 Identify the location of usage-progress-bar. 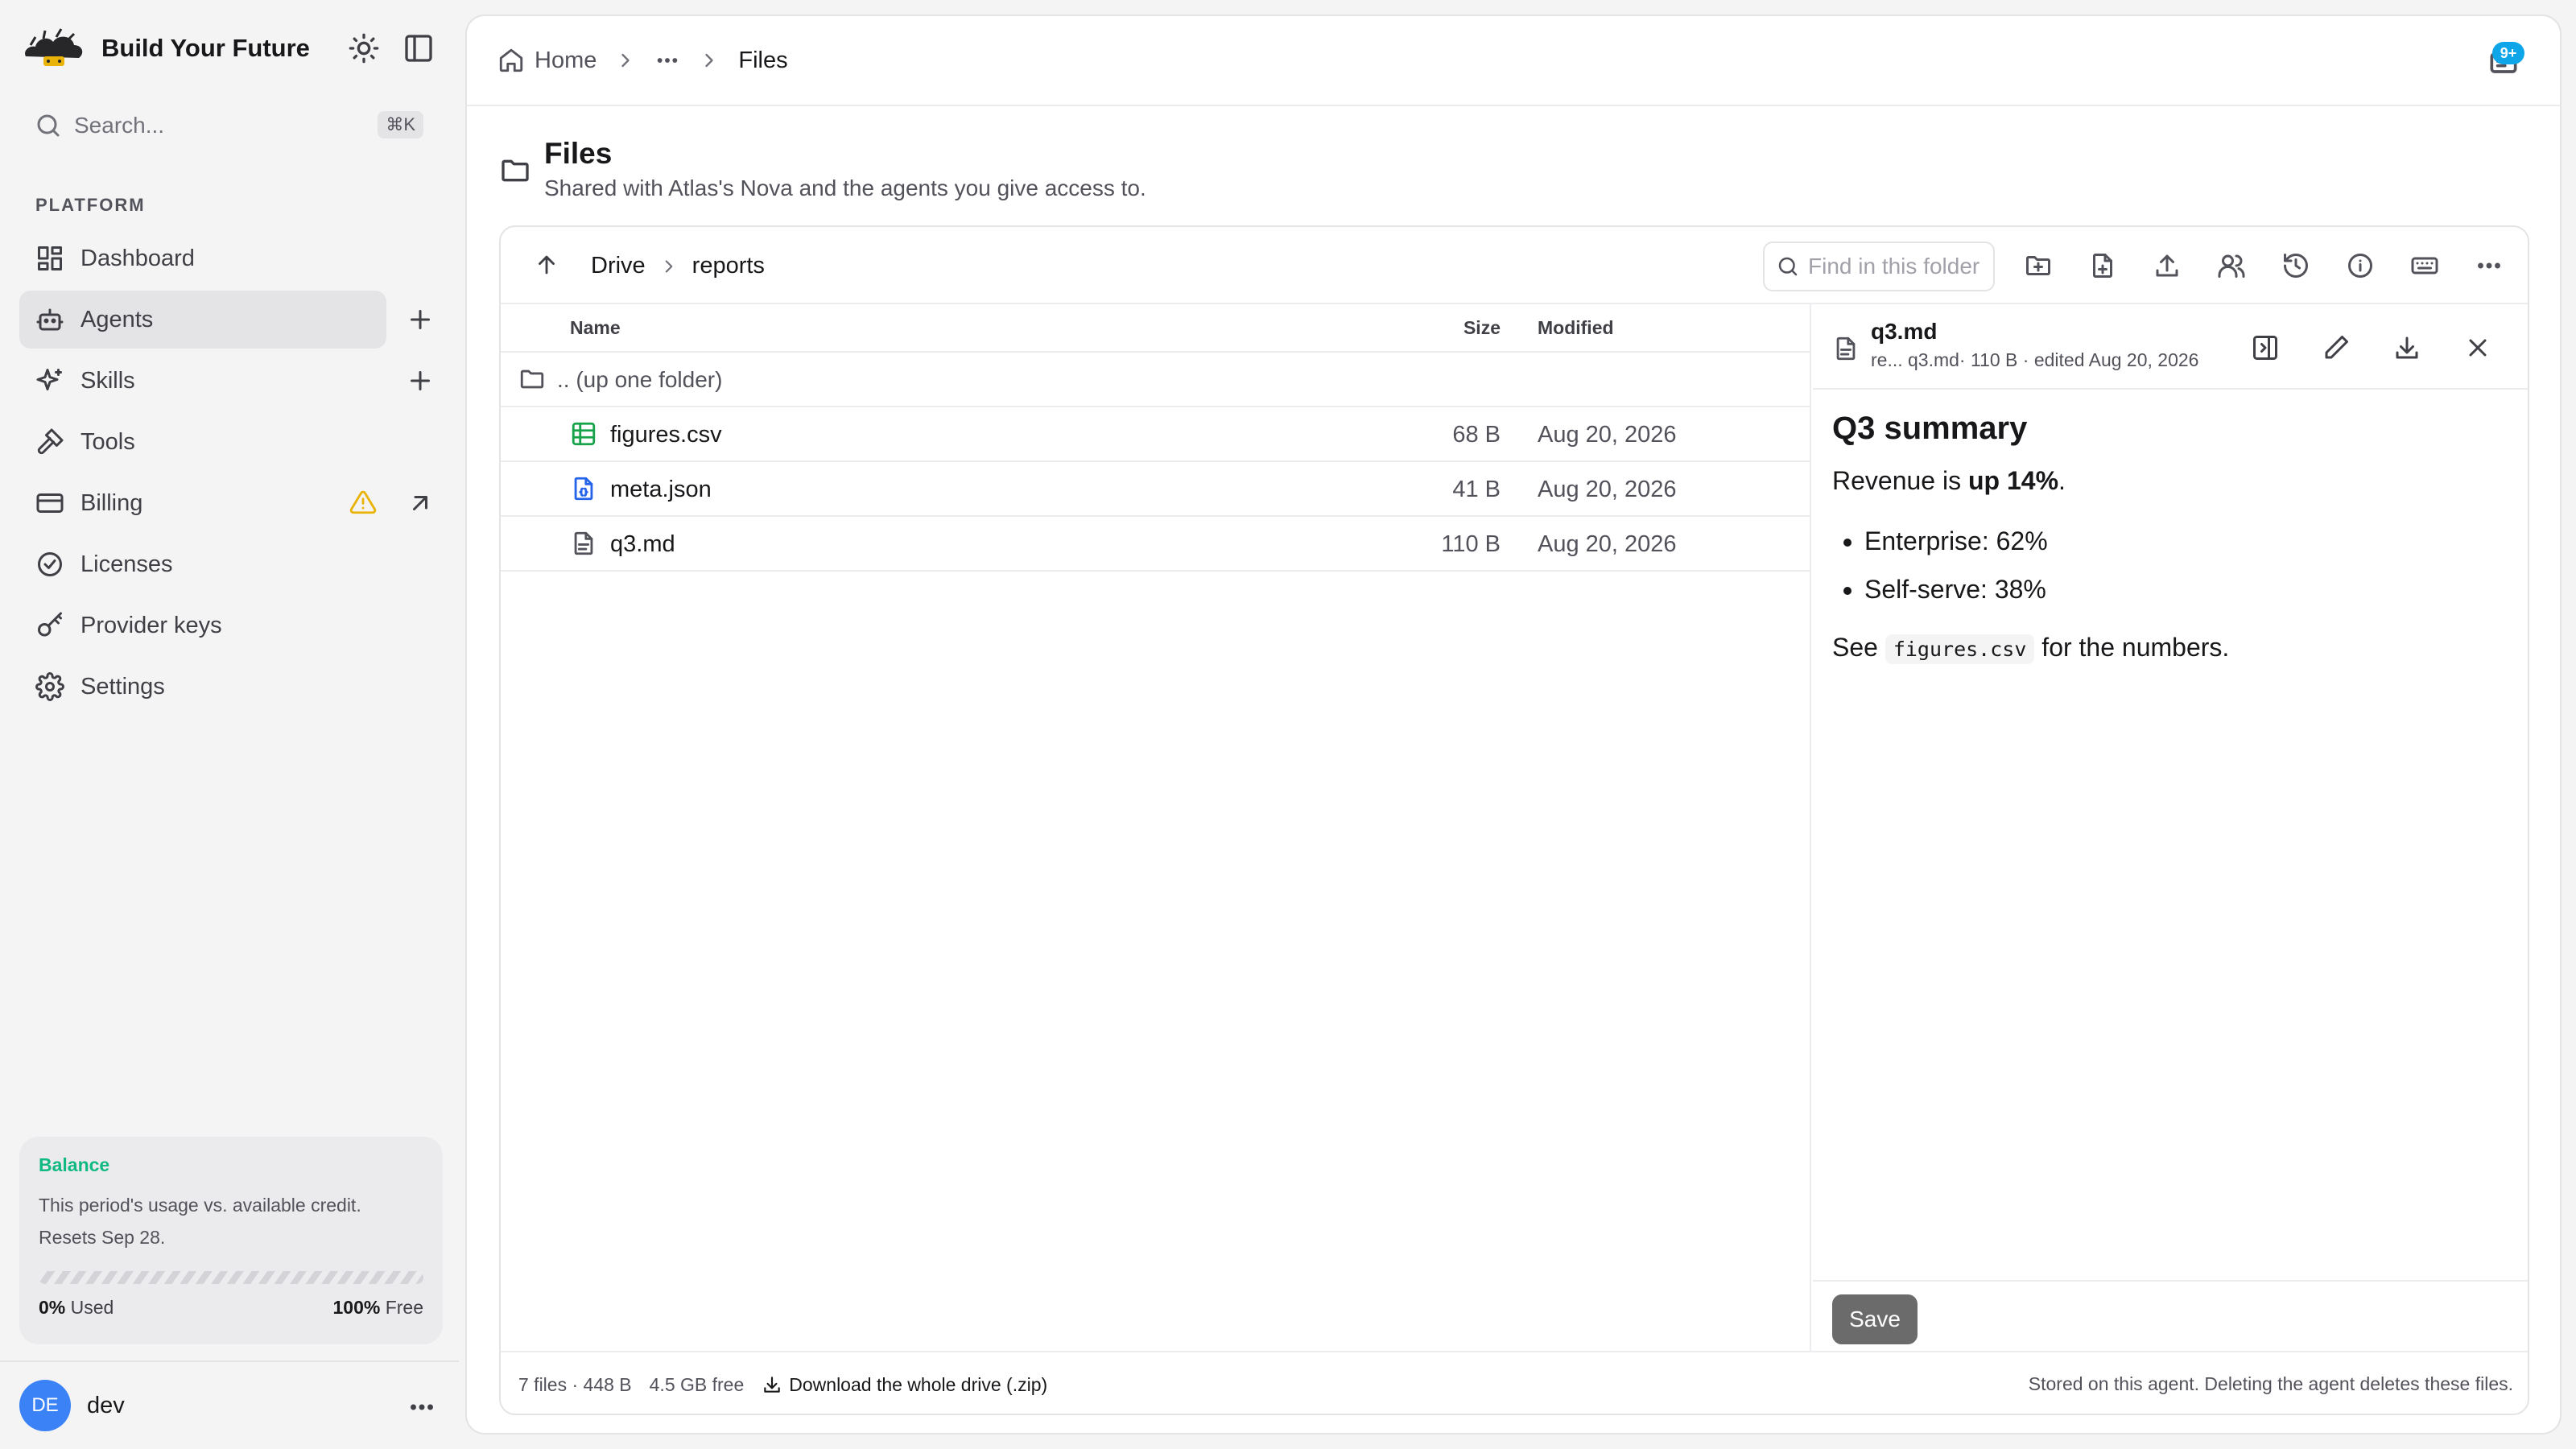
(231, 1277).